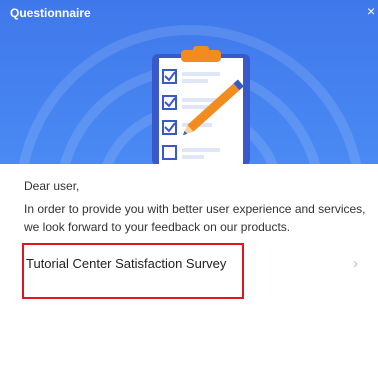 Image resolution: width=378 pixels, height=381 pixels. What do you see at coordinates (201, 105) in the screenshot?
I see `clipboard-checklist-icon` at bounding box center [201, 105].